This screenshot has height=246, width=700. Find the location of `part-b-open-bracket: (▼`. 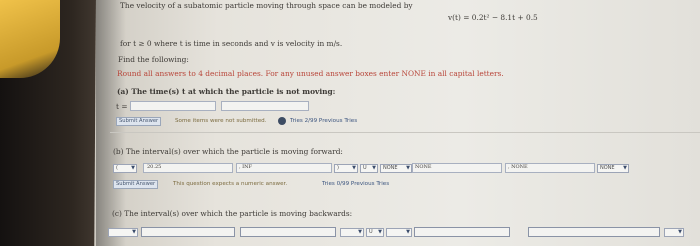

part-b-open-bracket: (▼ is located at coordinates (125, 168).